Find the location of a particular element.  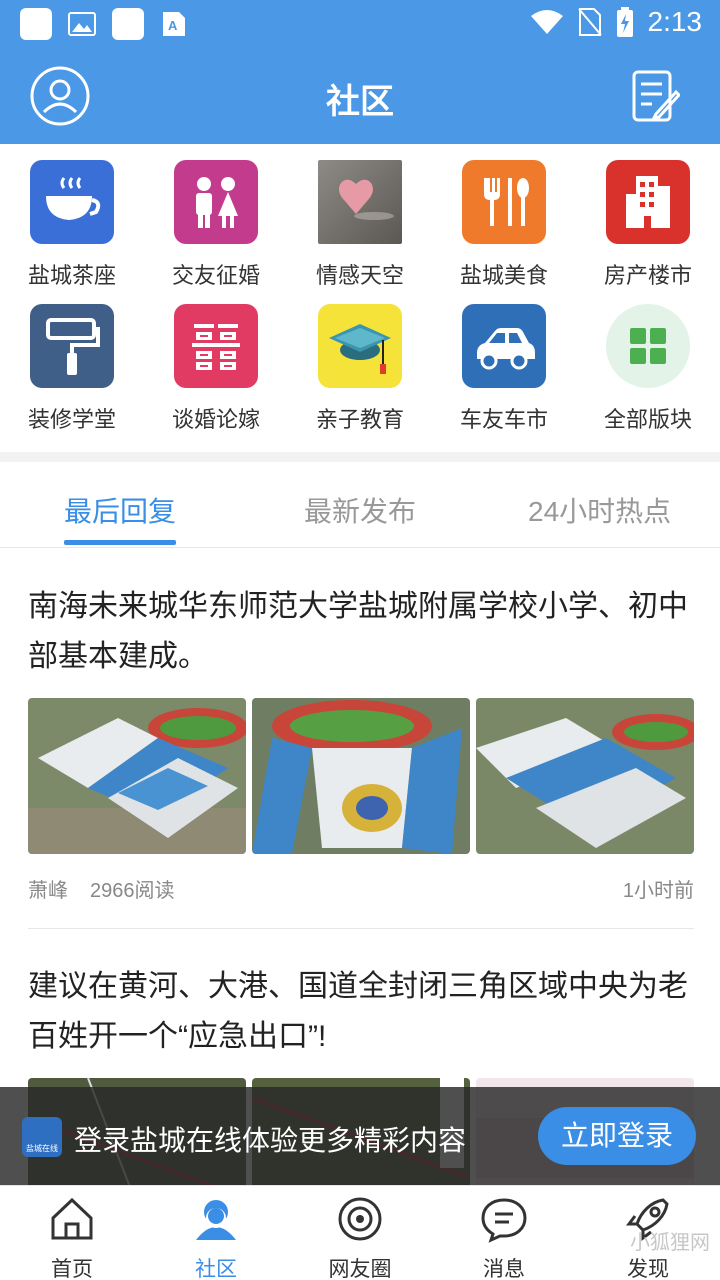

feed-tabs: 最后回复 最新发布 24小时热点 is located at coordinates (360, 505).